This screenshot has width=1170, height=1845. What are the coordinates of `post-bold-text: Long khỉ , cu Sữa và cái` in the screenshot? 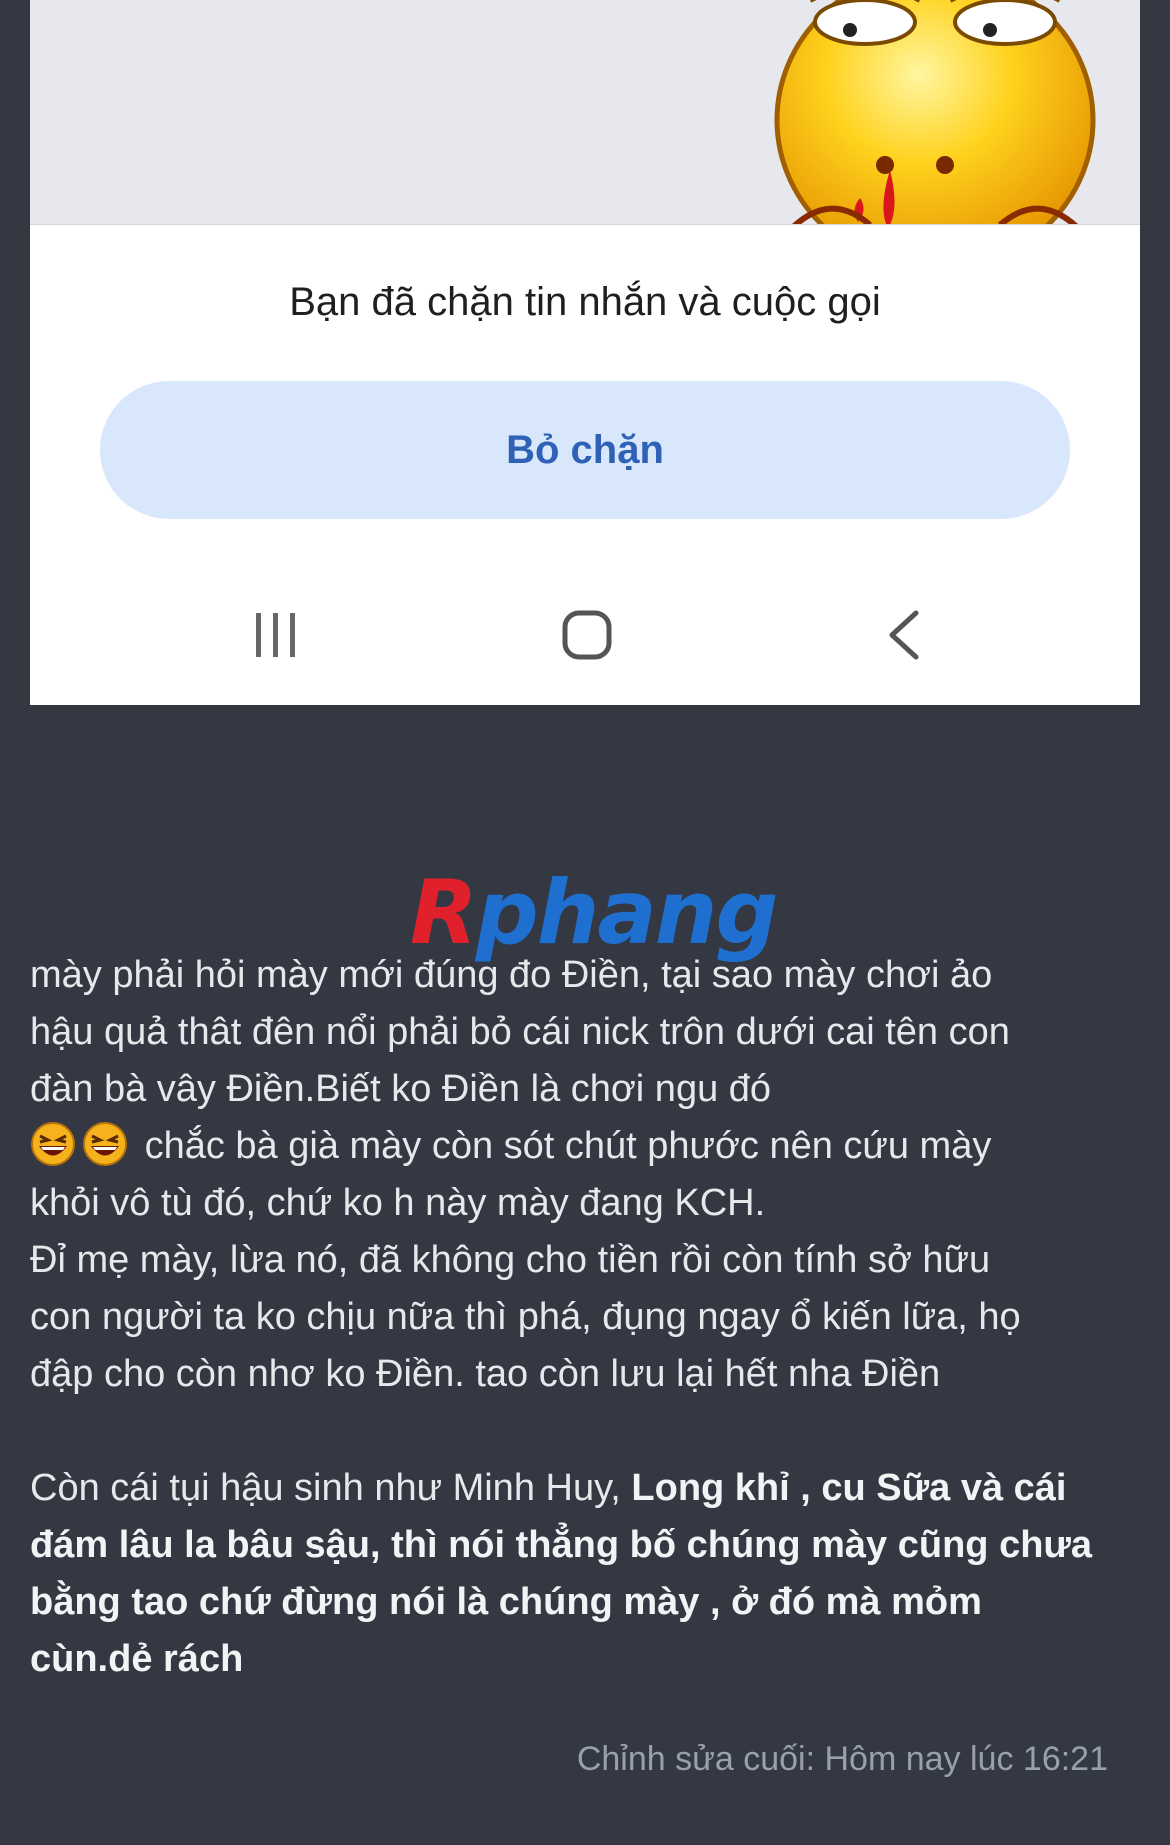 It's located at (849, 1488).